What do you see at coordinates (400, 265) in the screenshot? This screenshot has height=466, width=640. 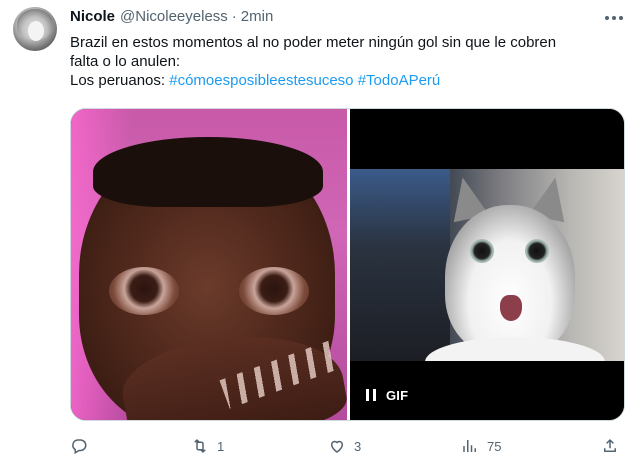 I see `gif-background-shelf` at bounding box center [400, 265].